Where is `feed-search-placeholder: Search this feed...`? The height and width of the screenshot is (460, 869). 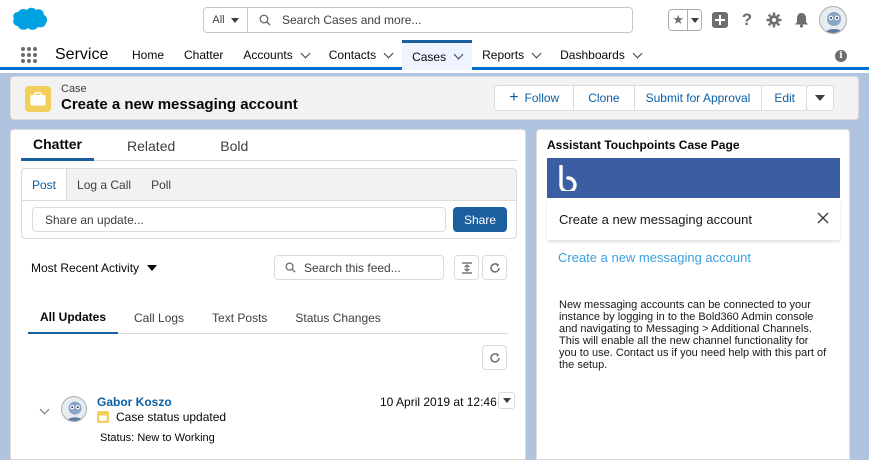 feed-search-placeholder: Search this feed... is located at coordinates (352, 267).